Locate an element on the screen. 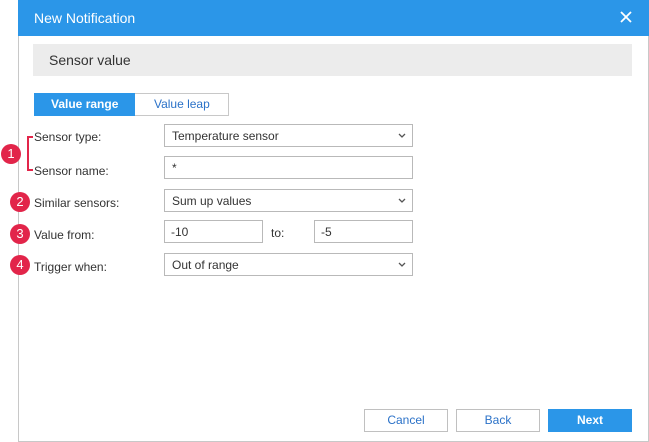  annotation-badge-3: 3 is located at coordinates (20, 234).